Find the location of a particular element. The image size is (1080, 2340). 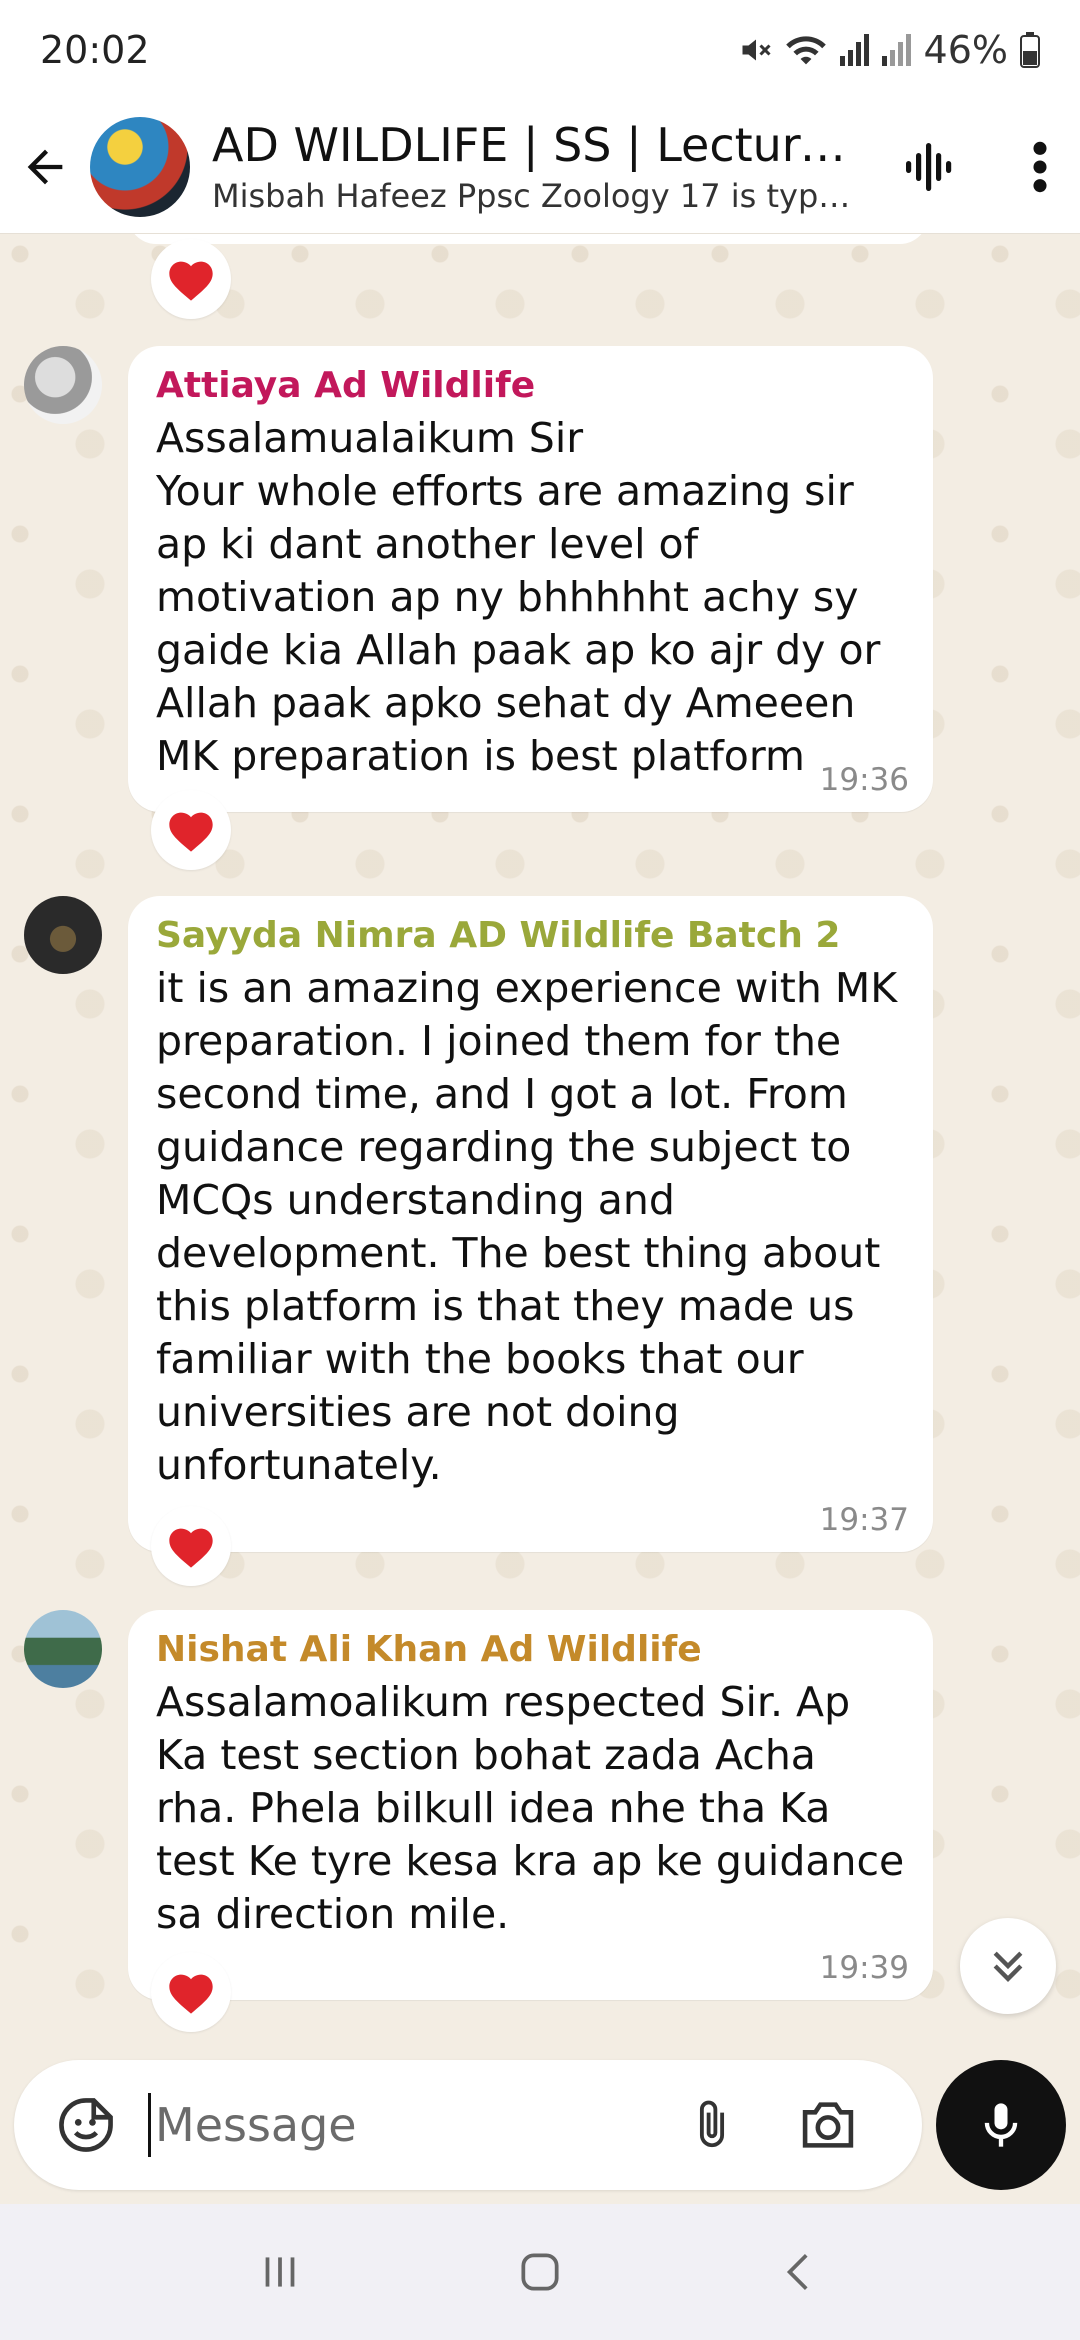

camera-icon is located at coordinates (828, 2125).